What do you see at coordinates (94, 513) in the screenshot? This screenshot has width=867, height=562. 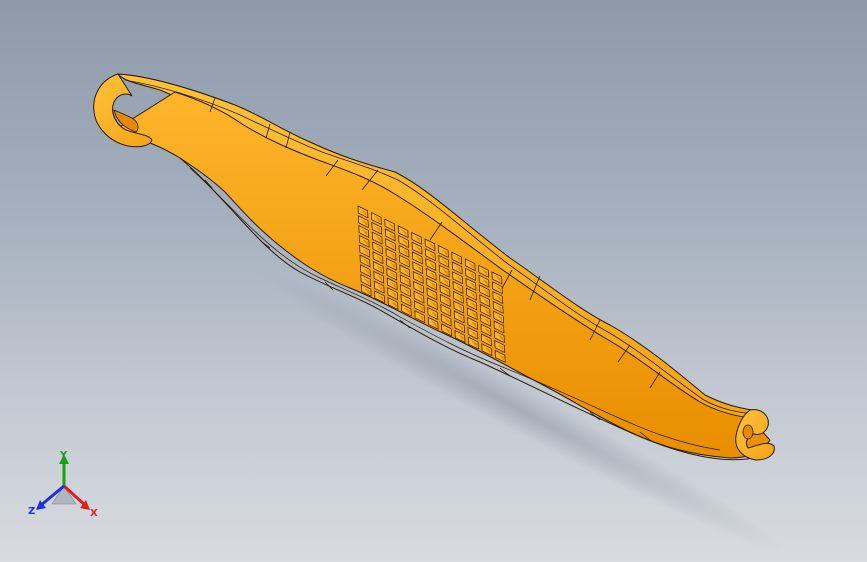 I see `x-axis-label: X` at bounding box center [94, 513].